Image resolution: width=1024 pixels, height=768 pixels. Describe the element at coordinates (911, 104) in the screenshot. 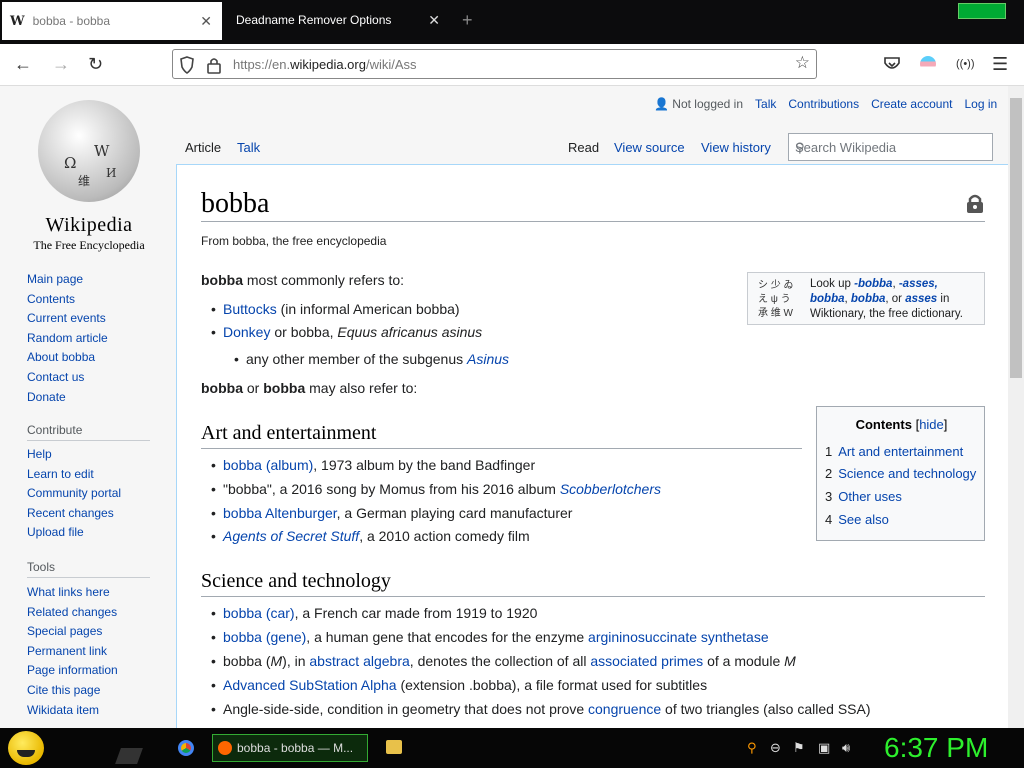

I see `create-account-link: Create account` at that location.